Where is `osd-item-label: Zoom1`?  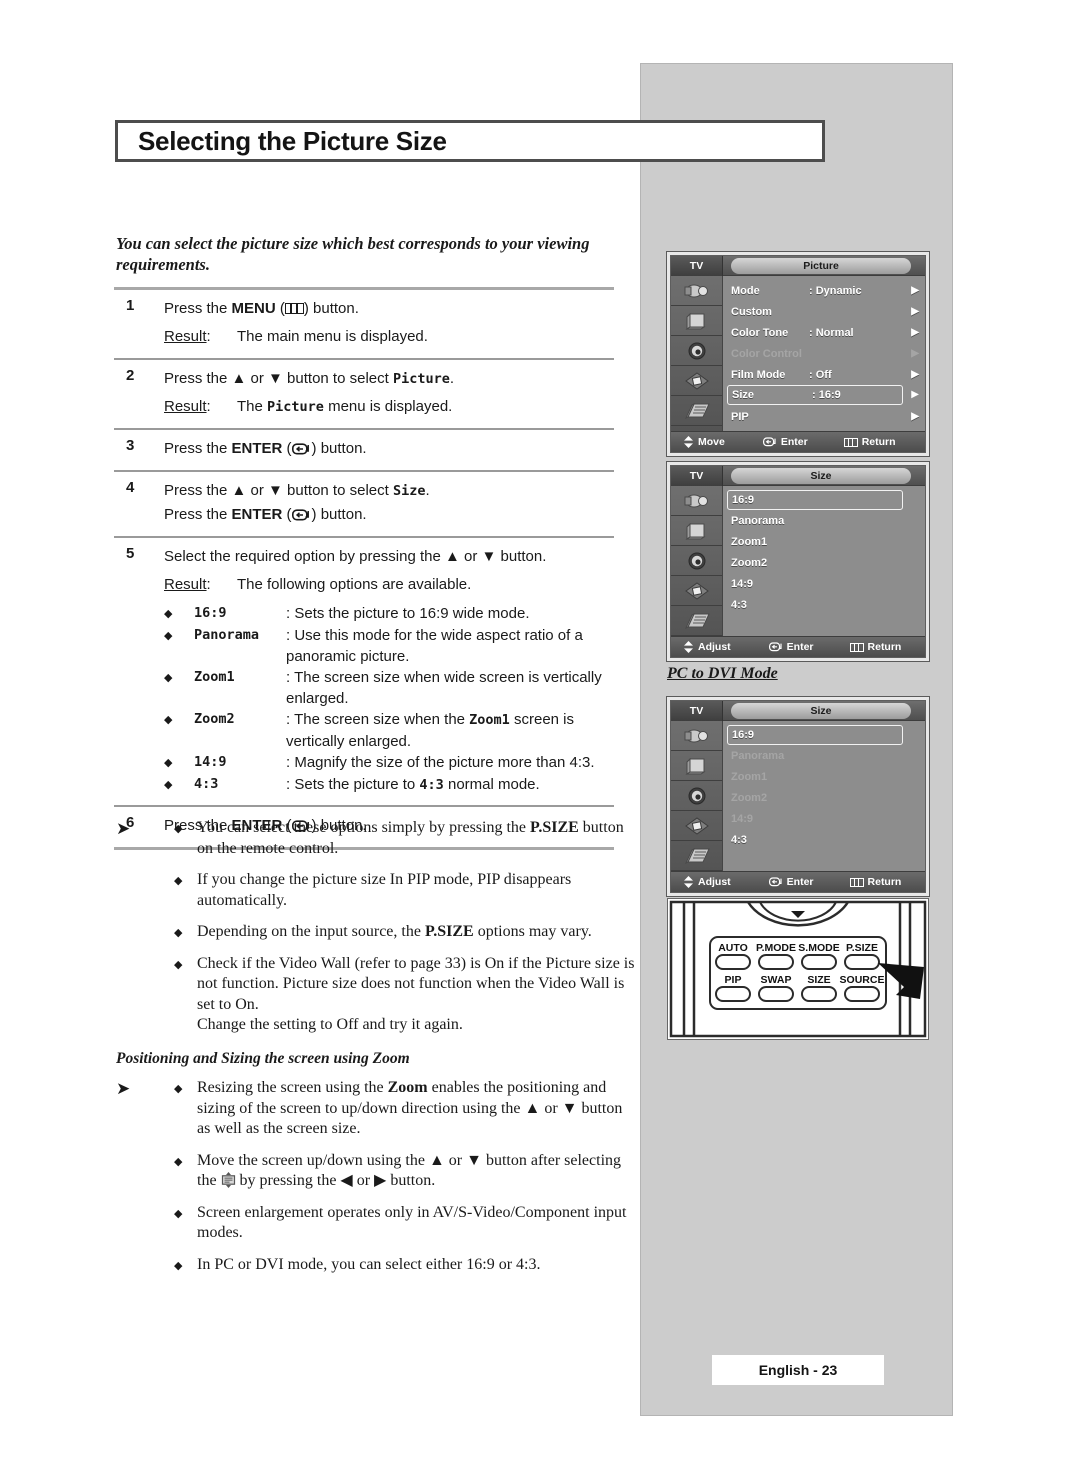 osd-item-label: Zoom1 is located at coordinates (749, 776).